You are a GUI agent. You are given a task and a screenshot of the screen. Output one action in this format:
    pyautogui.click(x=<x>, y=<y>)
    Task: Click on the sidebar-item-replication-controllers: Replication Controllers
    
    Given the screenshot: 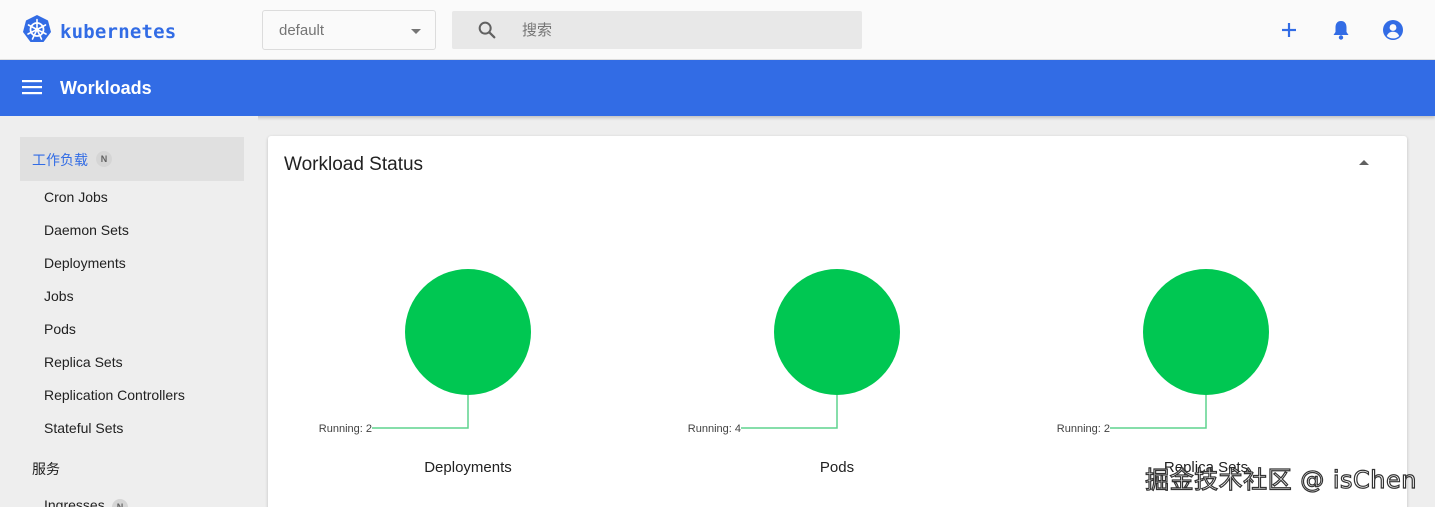 What is the action you would take?
    pyautogui.click(x=114, y=395)
    